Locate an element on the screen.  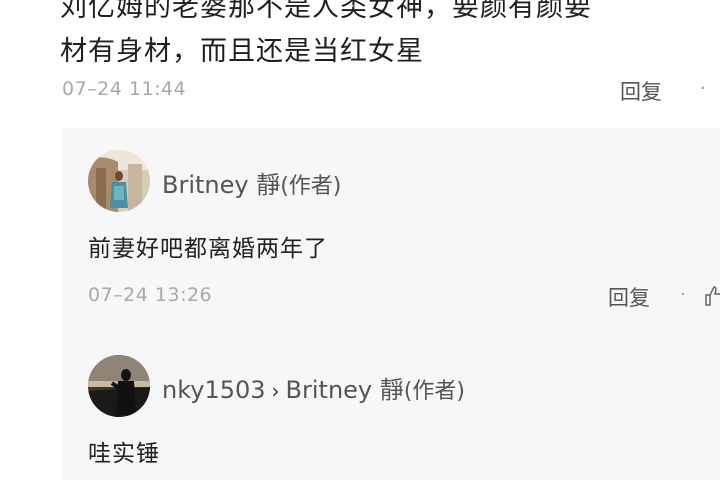
reply-author-line: Britney 靜(作者) is located at coordinates (251, 182).